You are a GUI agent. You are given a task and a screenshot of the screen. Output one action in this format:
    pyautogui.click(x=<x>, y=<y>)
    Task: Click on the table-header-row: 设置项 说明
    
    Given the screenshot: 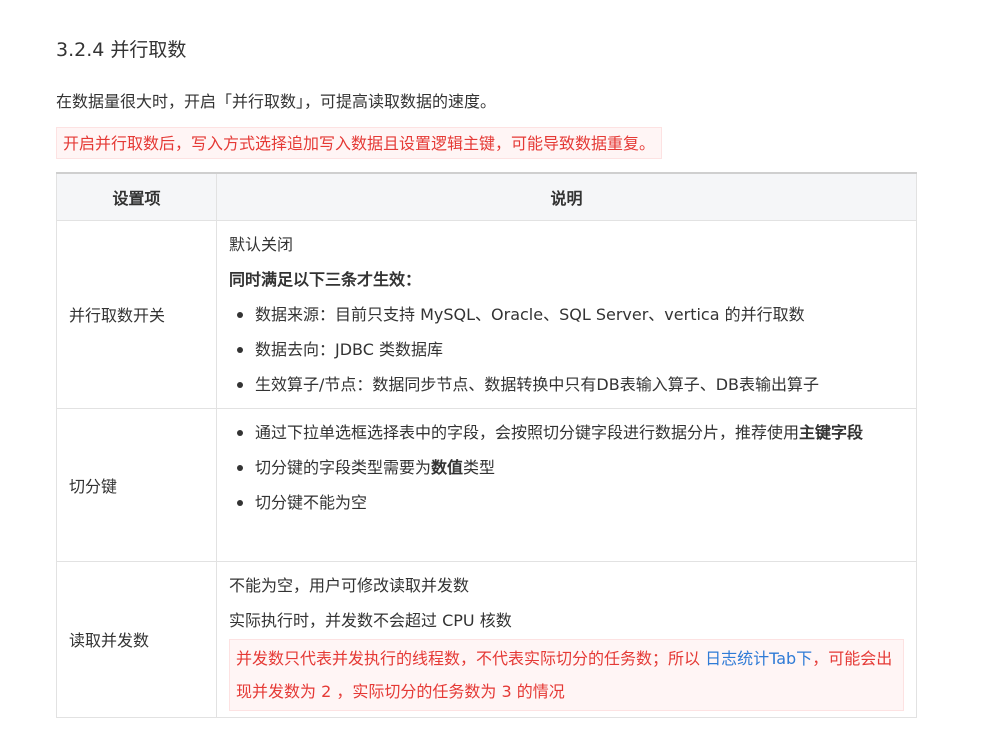 What is the action you would take?
    pyautogui.click(x=486, y=196)
    